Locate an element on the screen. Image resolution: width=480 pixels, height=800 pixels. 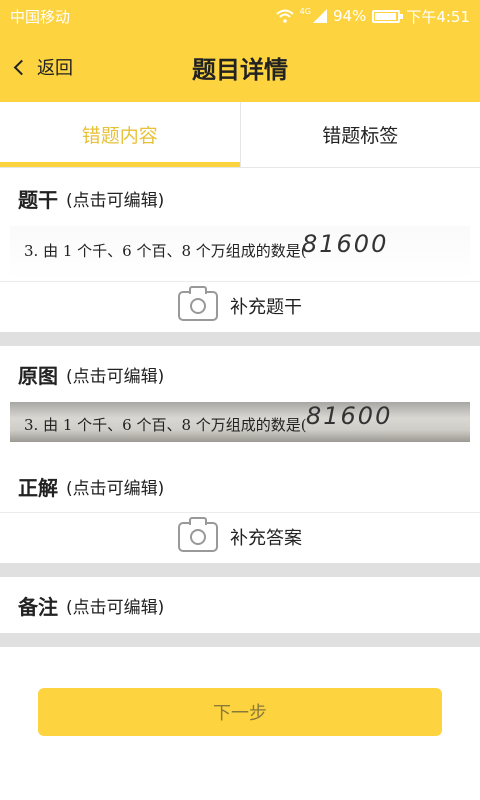
original-handwriting: 81600 is located at coordinates (349, 416).